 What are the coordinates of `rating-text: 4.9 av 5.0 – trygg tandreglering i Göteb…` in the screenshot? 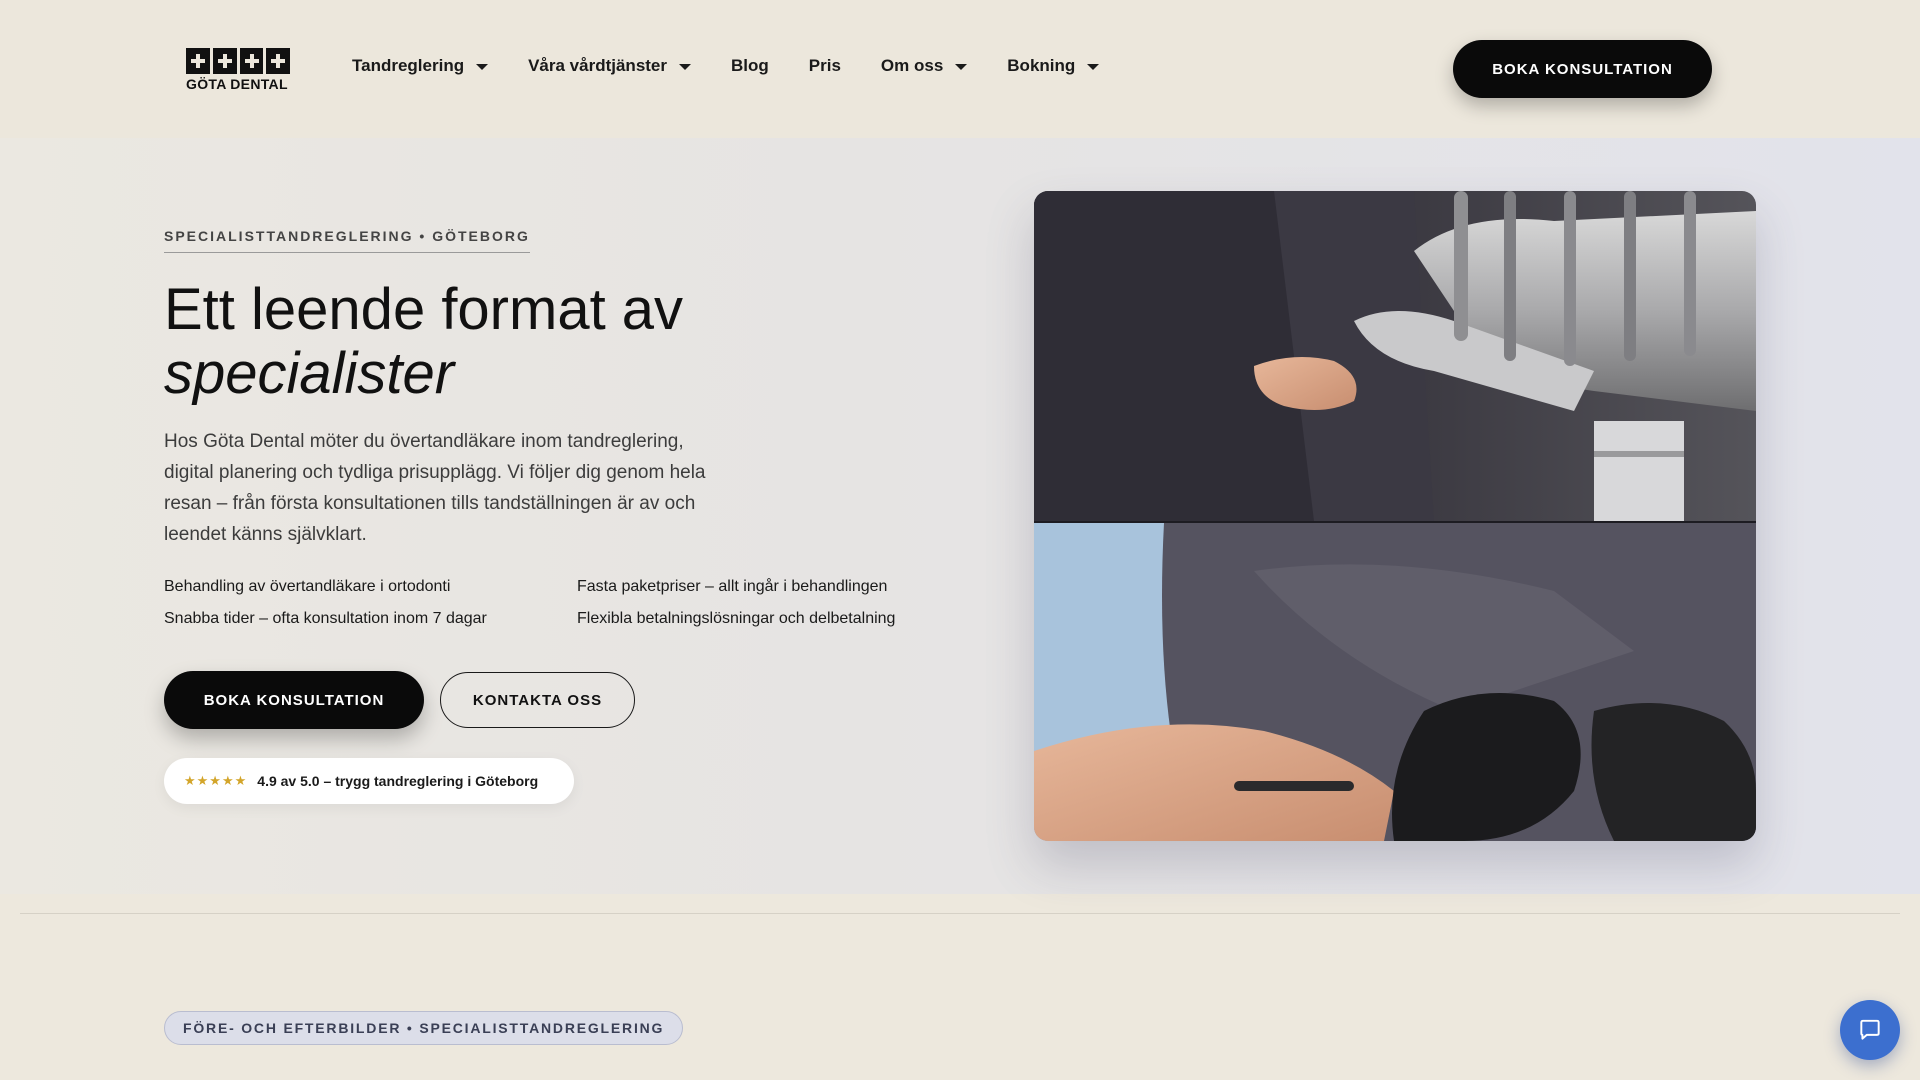 It's located at (398, 781).